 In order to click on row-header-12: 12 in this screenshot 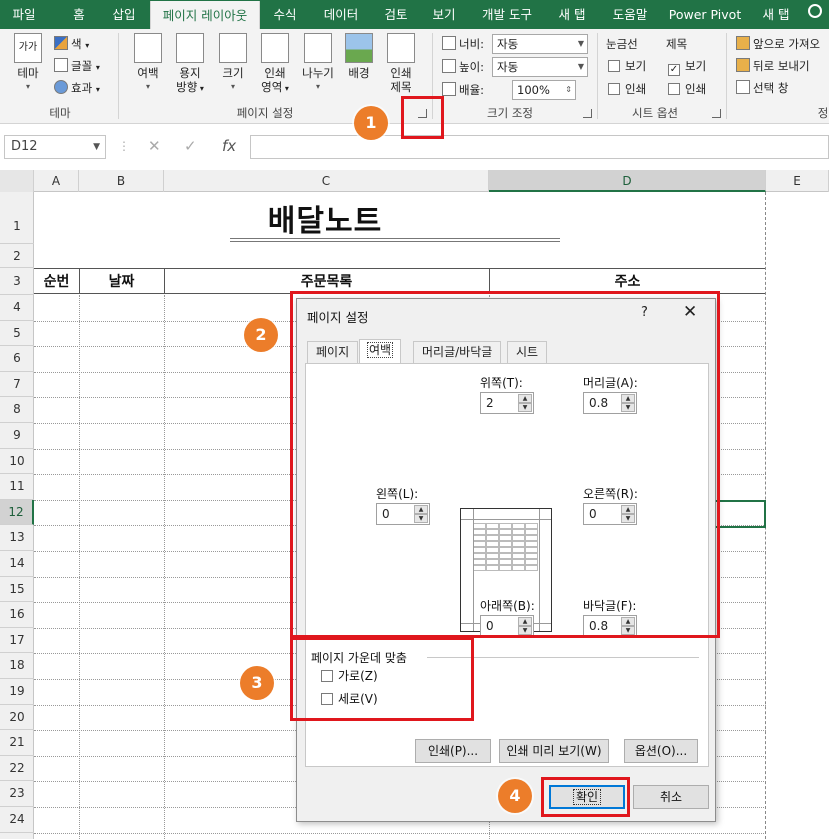, I will do `click(17, 512)`.